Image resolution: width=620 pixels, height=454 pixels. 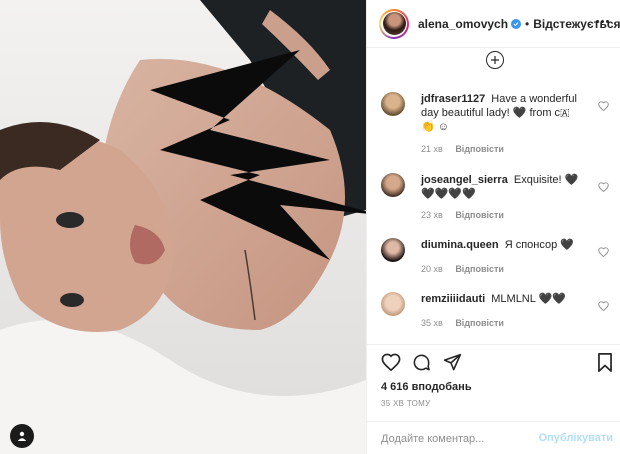 What do you see at coordinates (493, 397) in the screenshot?
I see `post-actions: 4 616 вподобань 35 ХВ ТОМУ Опублікувати` at bounding box center [493, 397].